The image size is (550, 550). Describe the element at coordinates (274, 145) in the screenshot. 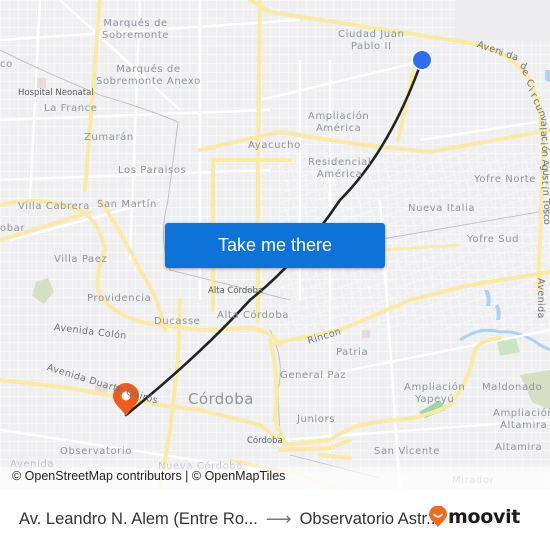

I see `label-ayacucho: Ayacucho` at that location.